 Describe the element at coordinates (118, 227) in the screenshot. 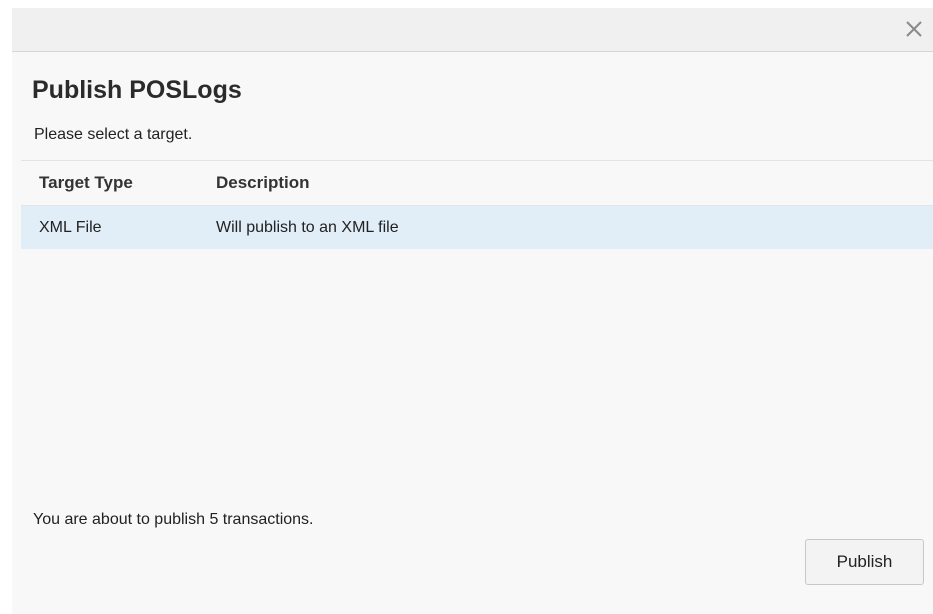

I see `cell-target-type: XML File` at that location.